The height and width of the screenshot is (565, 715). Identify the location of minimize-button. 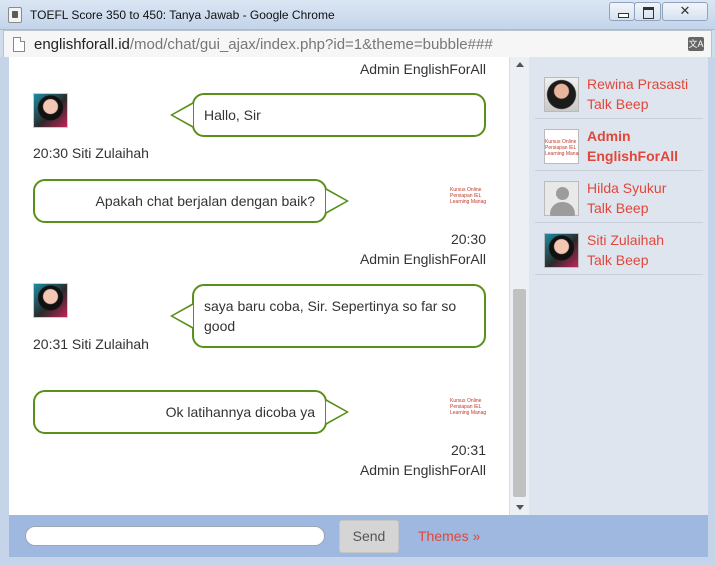
(622, 11).